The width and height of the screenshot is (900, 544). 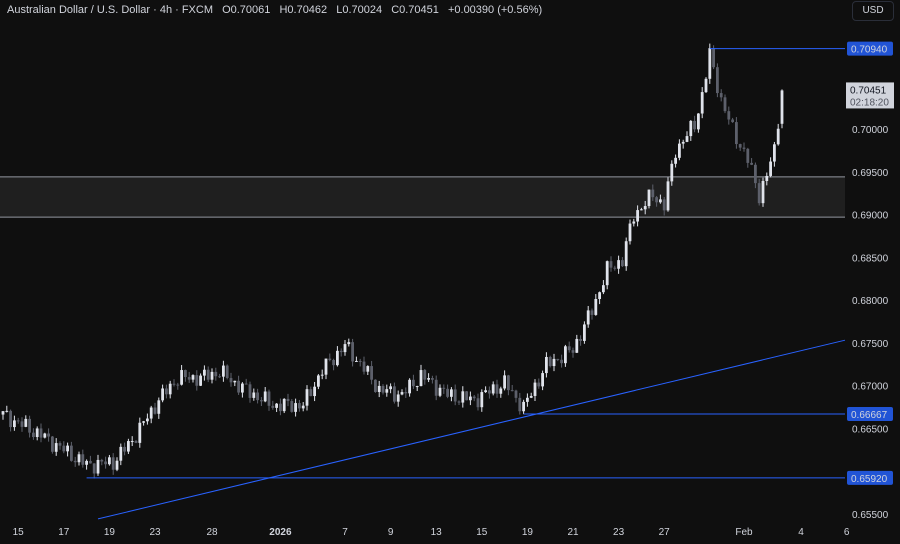 What do you see at coordinates (869, 50) in the screenshot?
I see `level-price-label: 0.70940` at bounding box center [869, 50].